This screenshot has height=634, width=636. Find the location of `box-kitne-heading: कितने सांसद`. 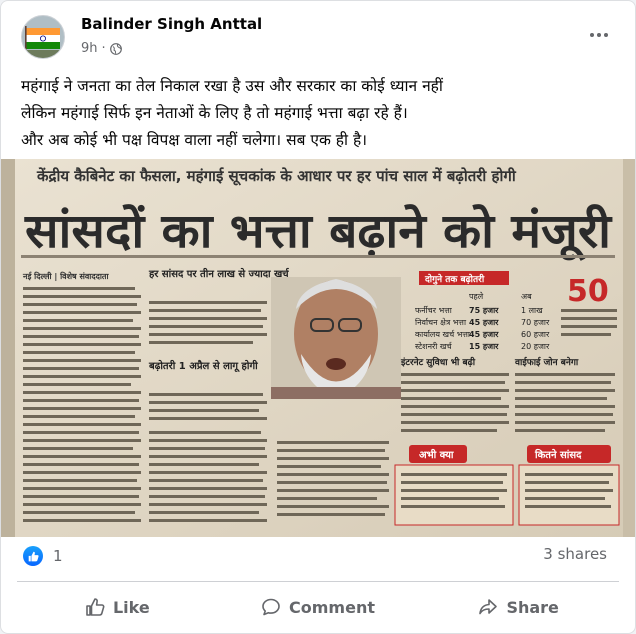

box-kitne-heading: कितने सांसद is located at coordinates (558, 454).